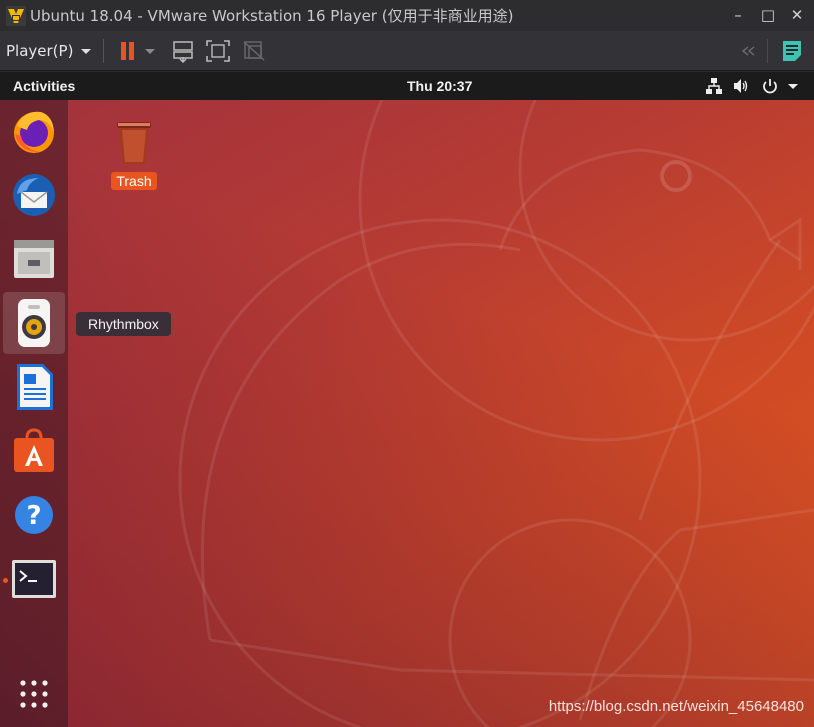 The width and height of the screenshot is (814, 727). Describe the element at coordinates (741, 86) in the screenshot. I see `volume-icon` at that location.